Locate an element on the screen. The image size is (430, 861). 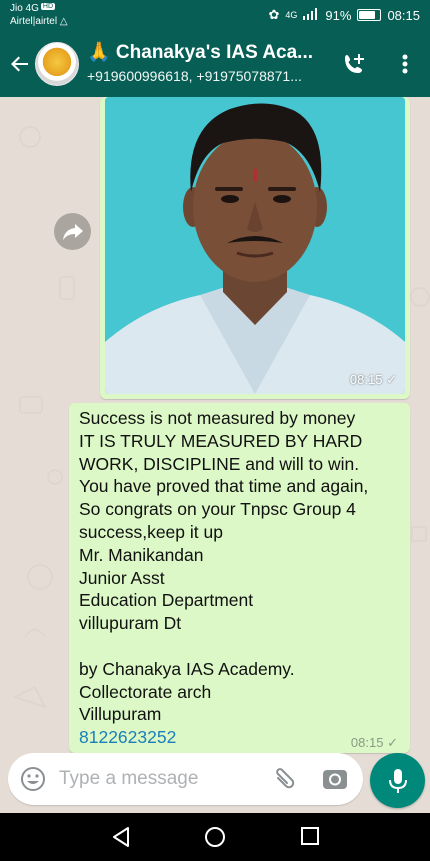
forward-button is located at coordinates (72, 231).